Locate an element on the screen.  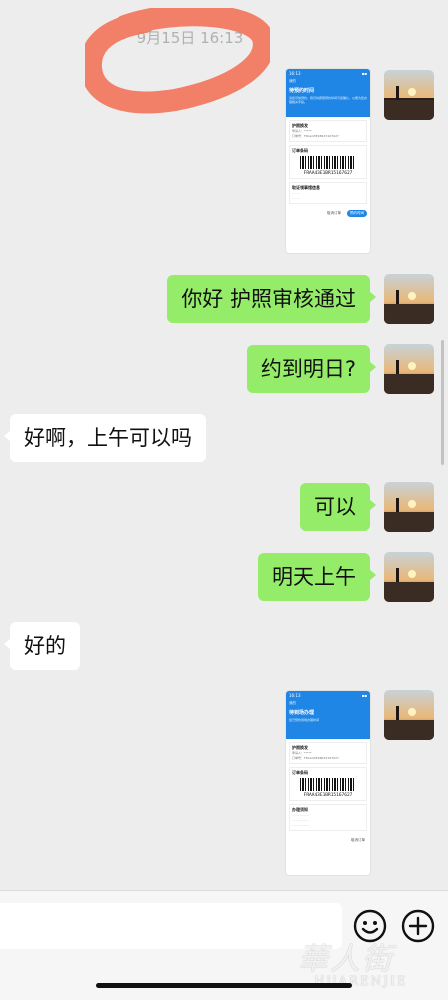
screen-title: 待预约时间 is located at coordinates (302, 91).